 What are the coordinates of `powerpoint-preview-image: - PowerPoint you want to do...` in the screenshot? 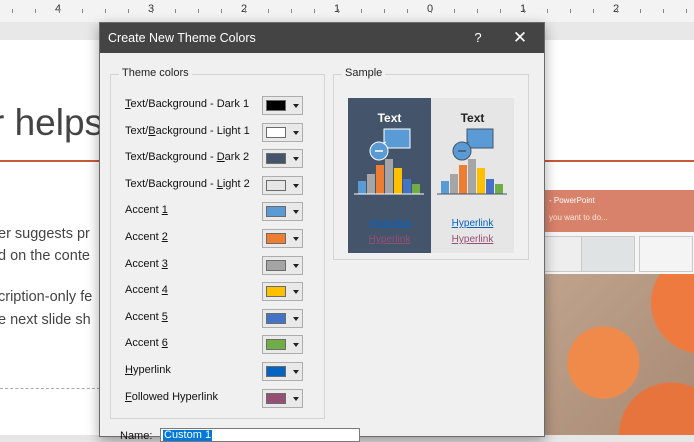 It's located at (616, 312).